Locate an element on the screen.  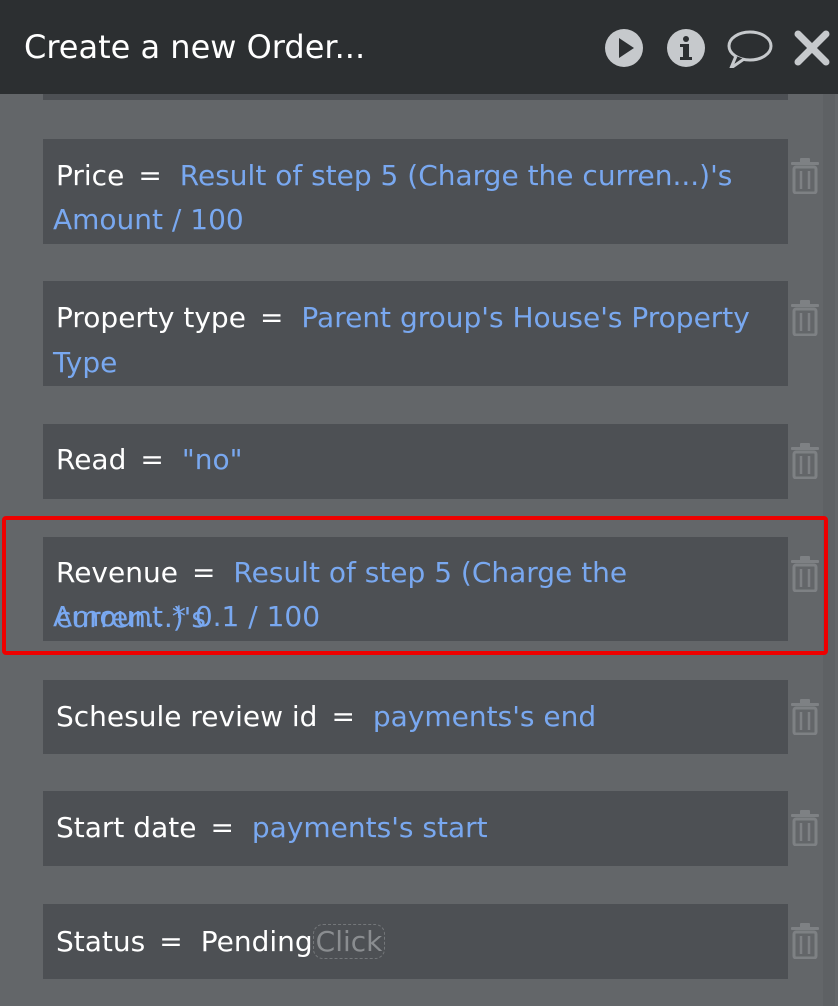
expression-continuation: Amount / 100 is located at coordinates (148, 219).